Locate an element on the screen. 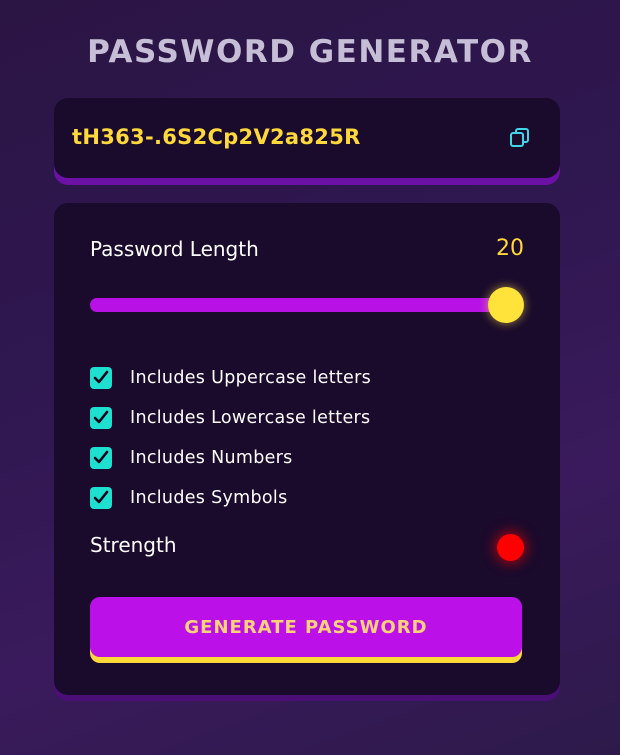 Image resolution: width=620 pixels, height=755 pixels. generate-password-button: GENERATE PASSWORD is located at coordinates (306, 627).